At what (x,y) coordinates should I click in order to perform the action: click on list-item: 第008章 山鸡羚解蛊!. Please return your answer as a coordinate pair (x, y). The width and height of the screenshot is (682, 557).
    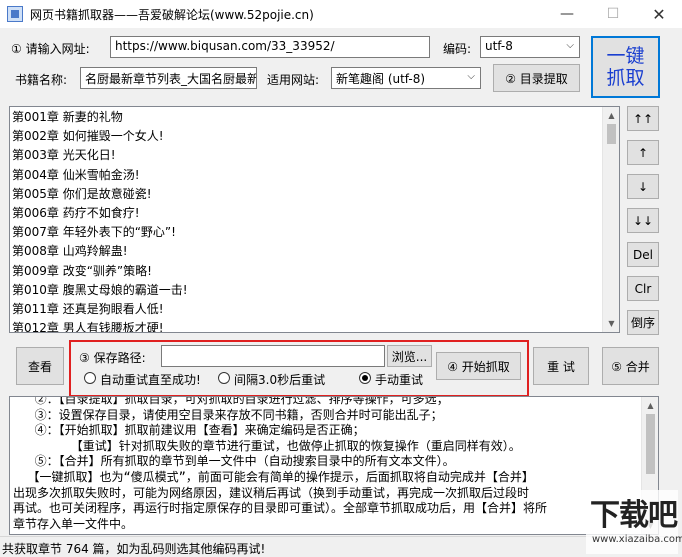
    Looking at the image, I should click on (100, 251).